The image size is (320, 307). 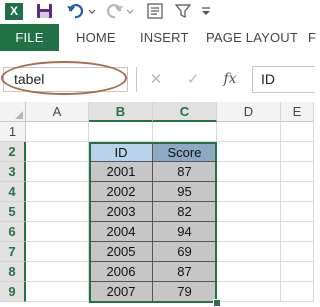 What do you see at coordinates (13, 292) in the screenshot?
I see `row-header-9: 9` at bounding box center [13, 292].